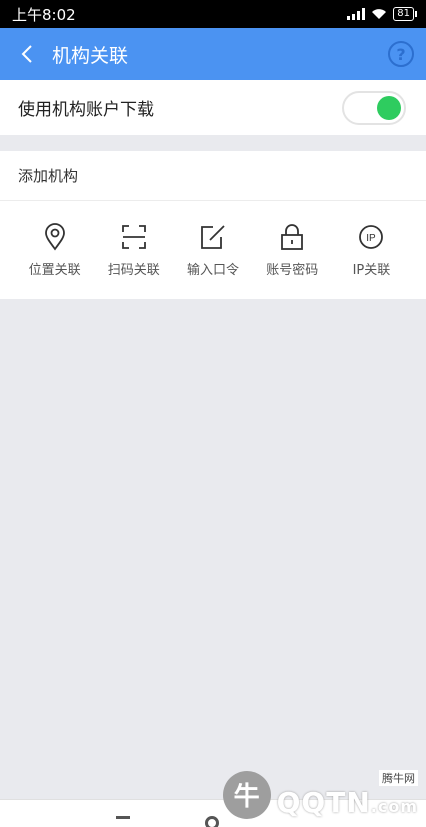  I want to click on method-label: 位置关联, so click(54, 270).